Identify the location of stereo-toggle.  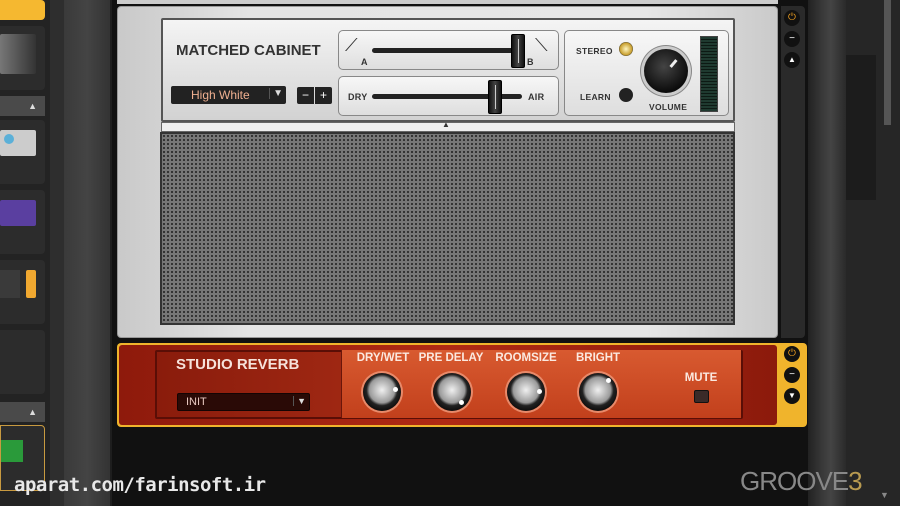
(626, 49).